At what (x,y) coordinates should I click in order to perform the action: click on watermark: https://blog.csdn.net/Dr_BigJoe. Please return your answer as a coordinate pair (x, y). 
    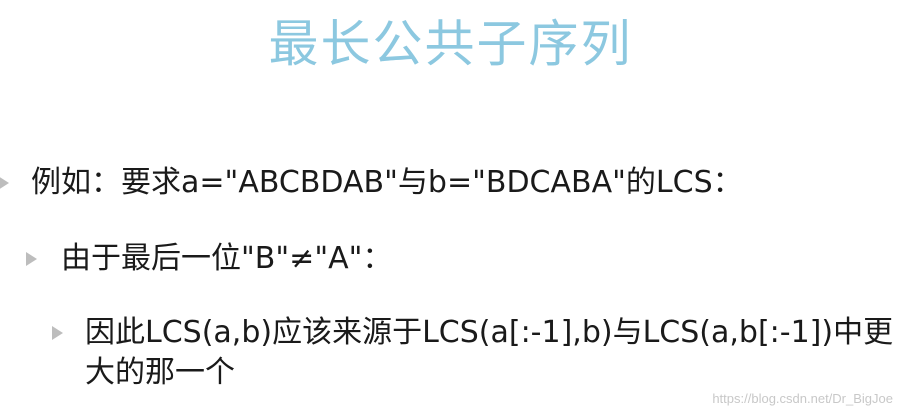
    Looking at the image, I should click on (802, 398).